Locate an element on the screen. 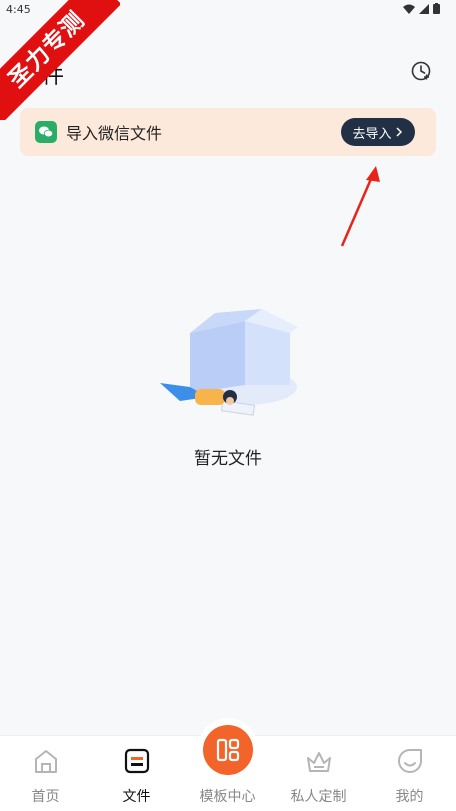 The image size is (456, 811). home-icon is located at coordinates (46, 761).